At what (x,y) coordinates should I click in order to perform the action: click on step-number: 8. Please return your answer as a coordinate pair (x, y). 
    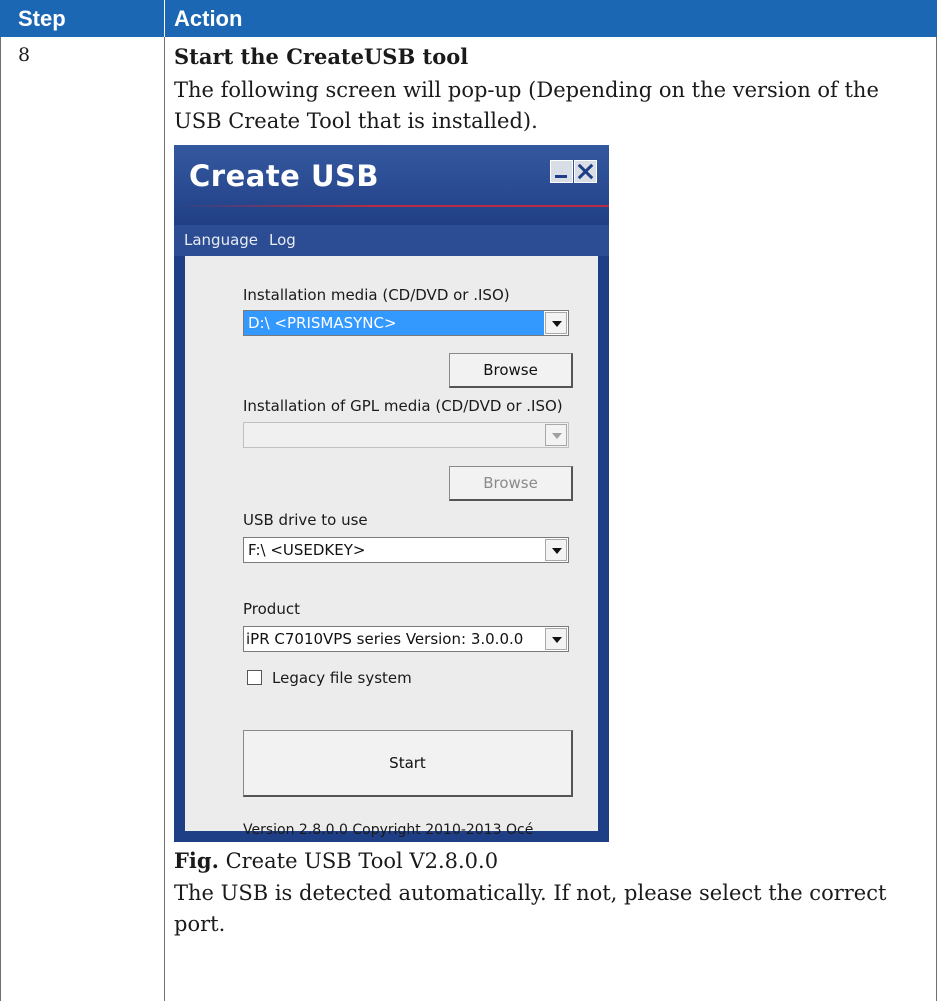
    Looking at the image, I should click on (24, 55).